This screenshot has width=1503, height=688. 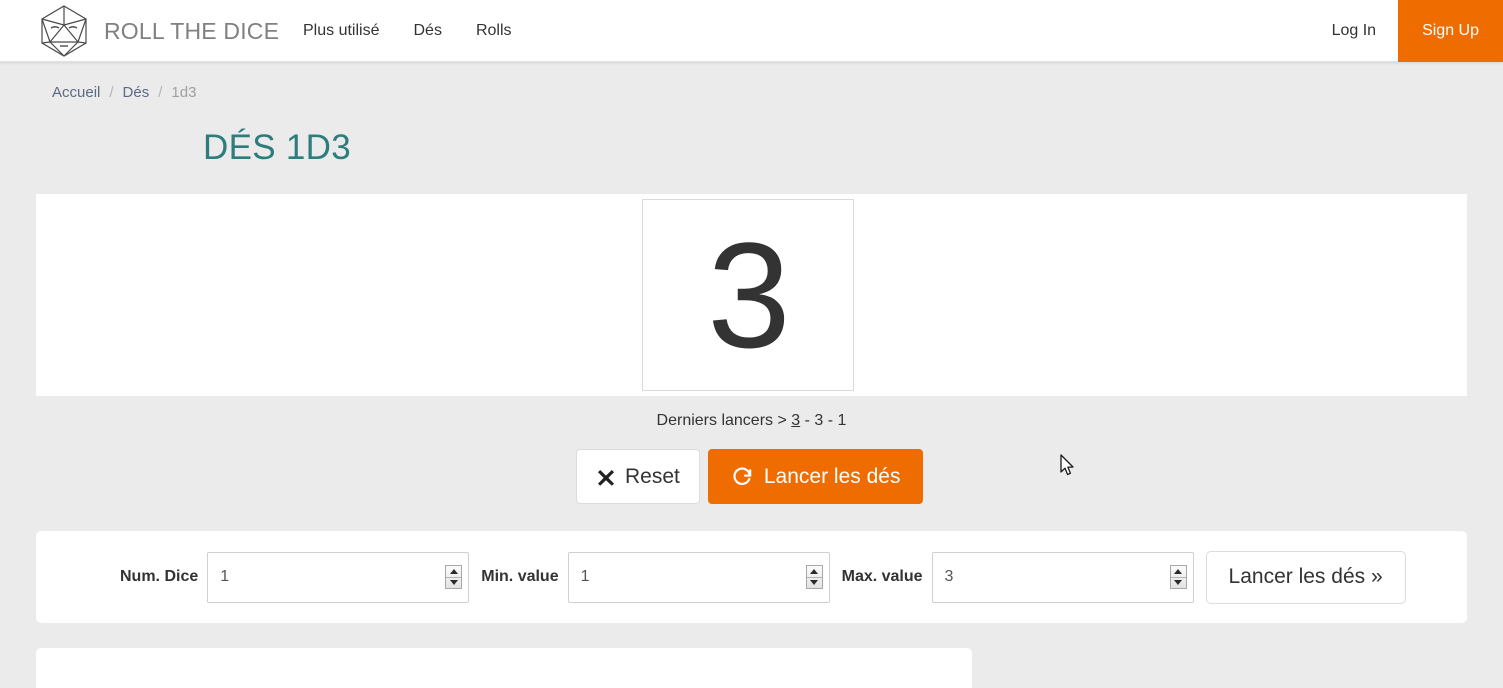 I want to click on max-value-stepper, so click(x=1178, y=577).